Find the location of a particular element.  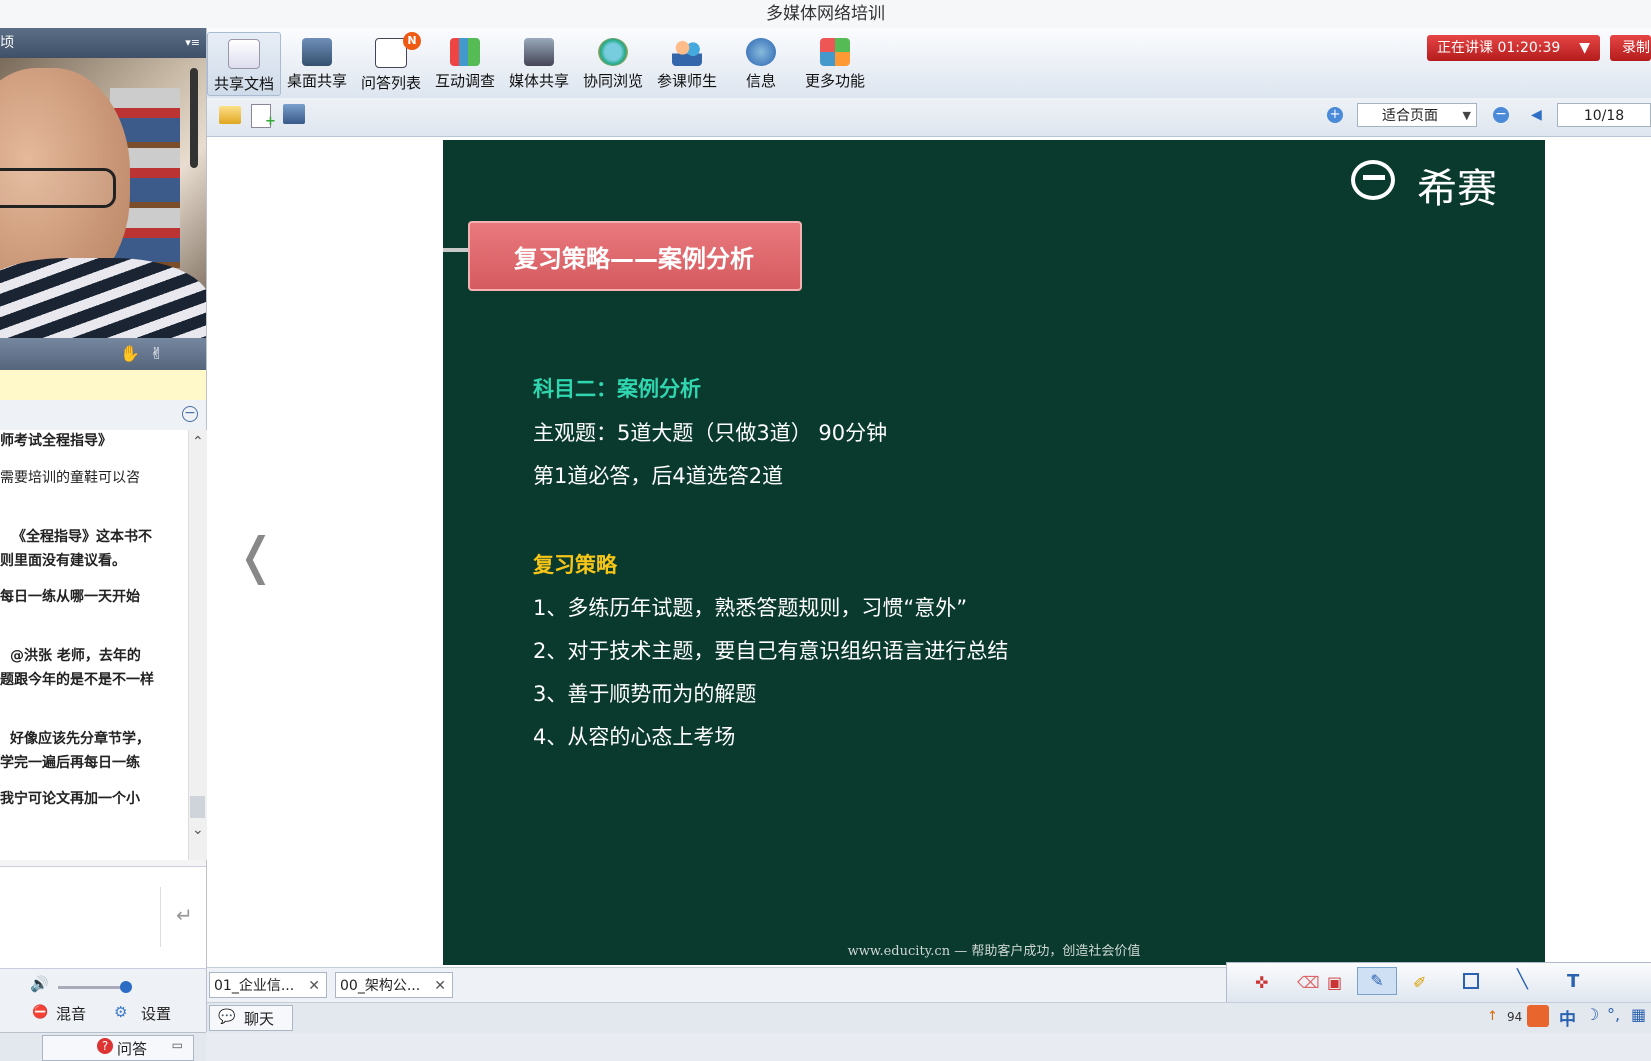

ime-logo-icon is located at coordinates (1538, 1016).